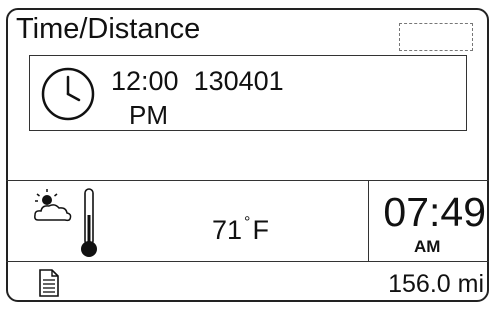 The height and width of the screenshot is (312, 498). Describe the element at coordinates (108, 29) in the screenshot. I see `screen-title: Time/Distance` at that location.